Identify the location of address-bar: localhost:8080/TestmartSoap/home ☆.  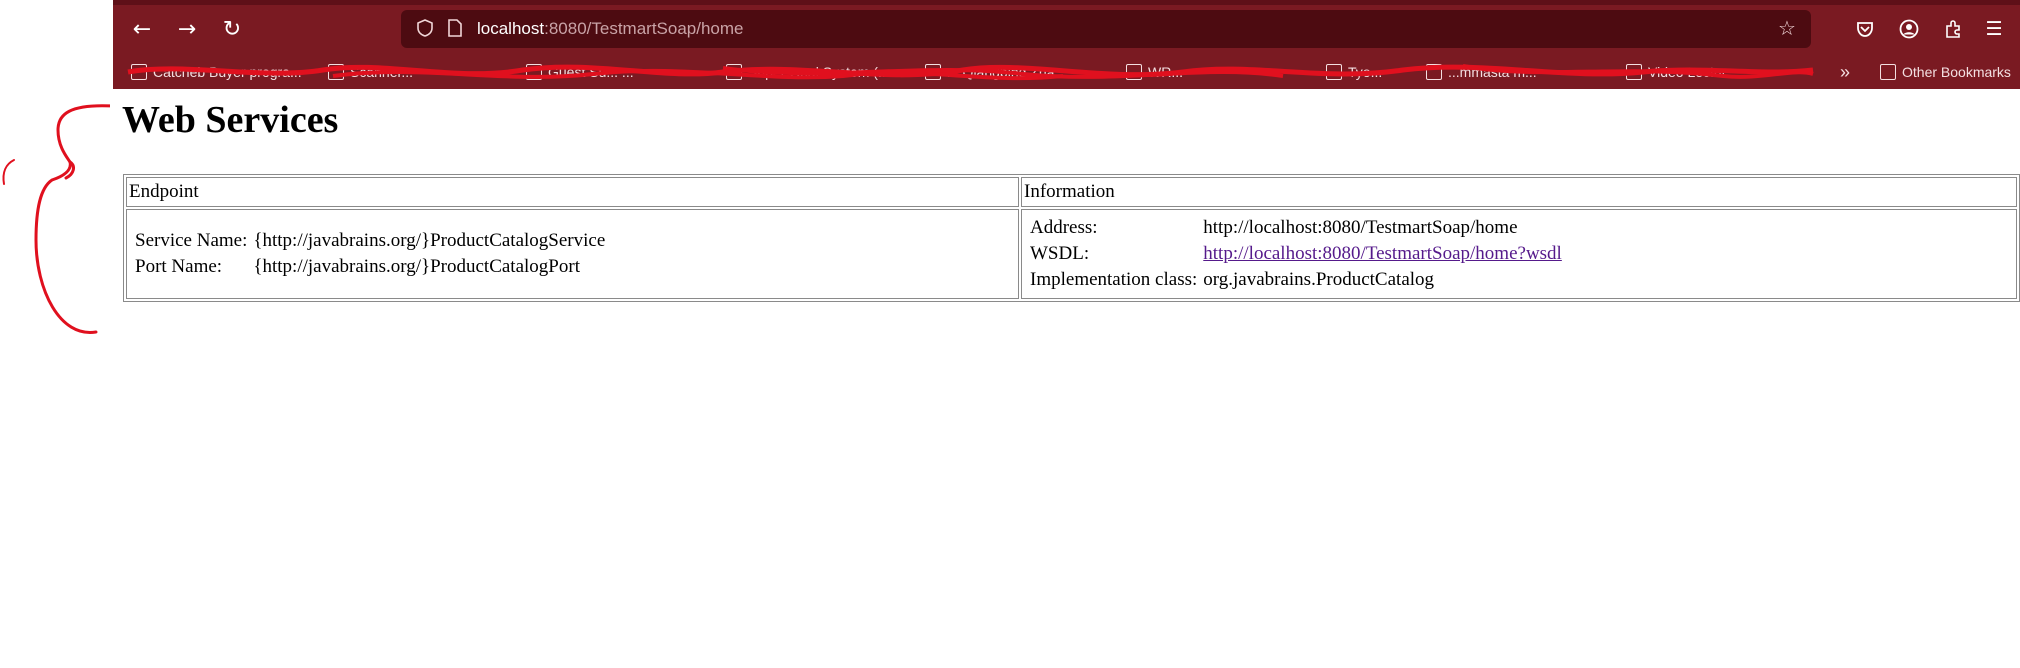
(1106, 29).